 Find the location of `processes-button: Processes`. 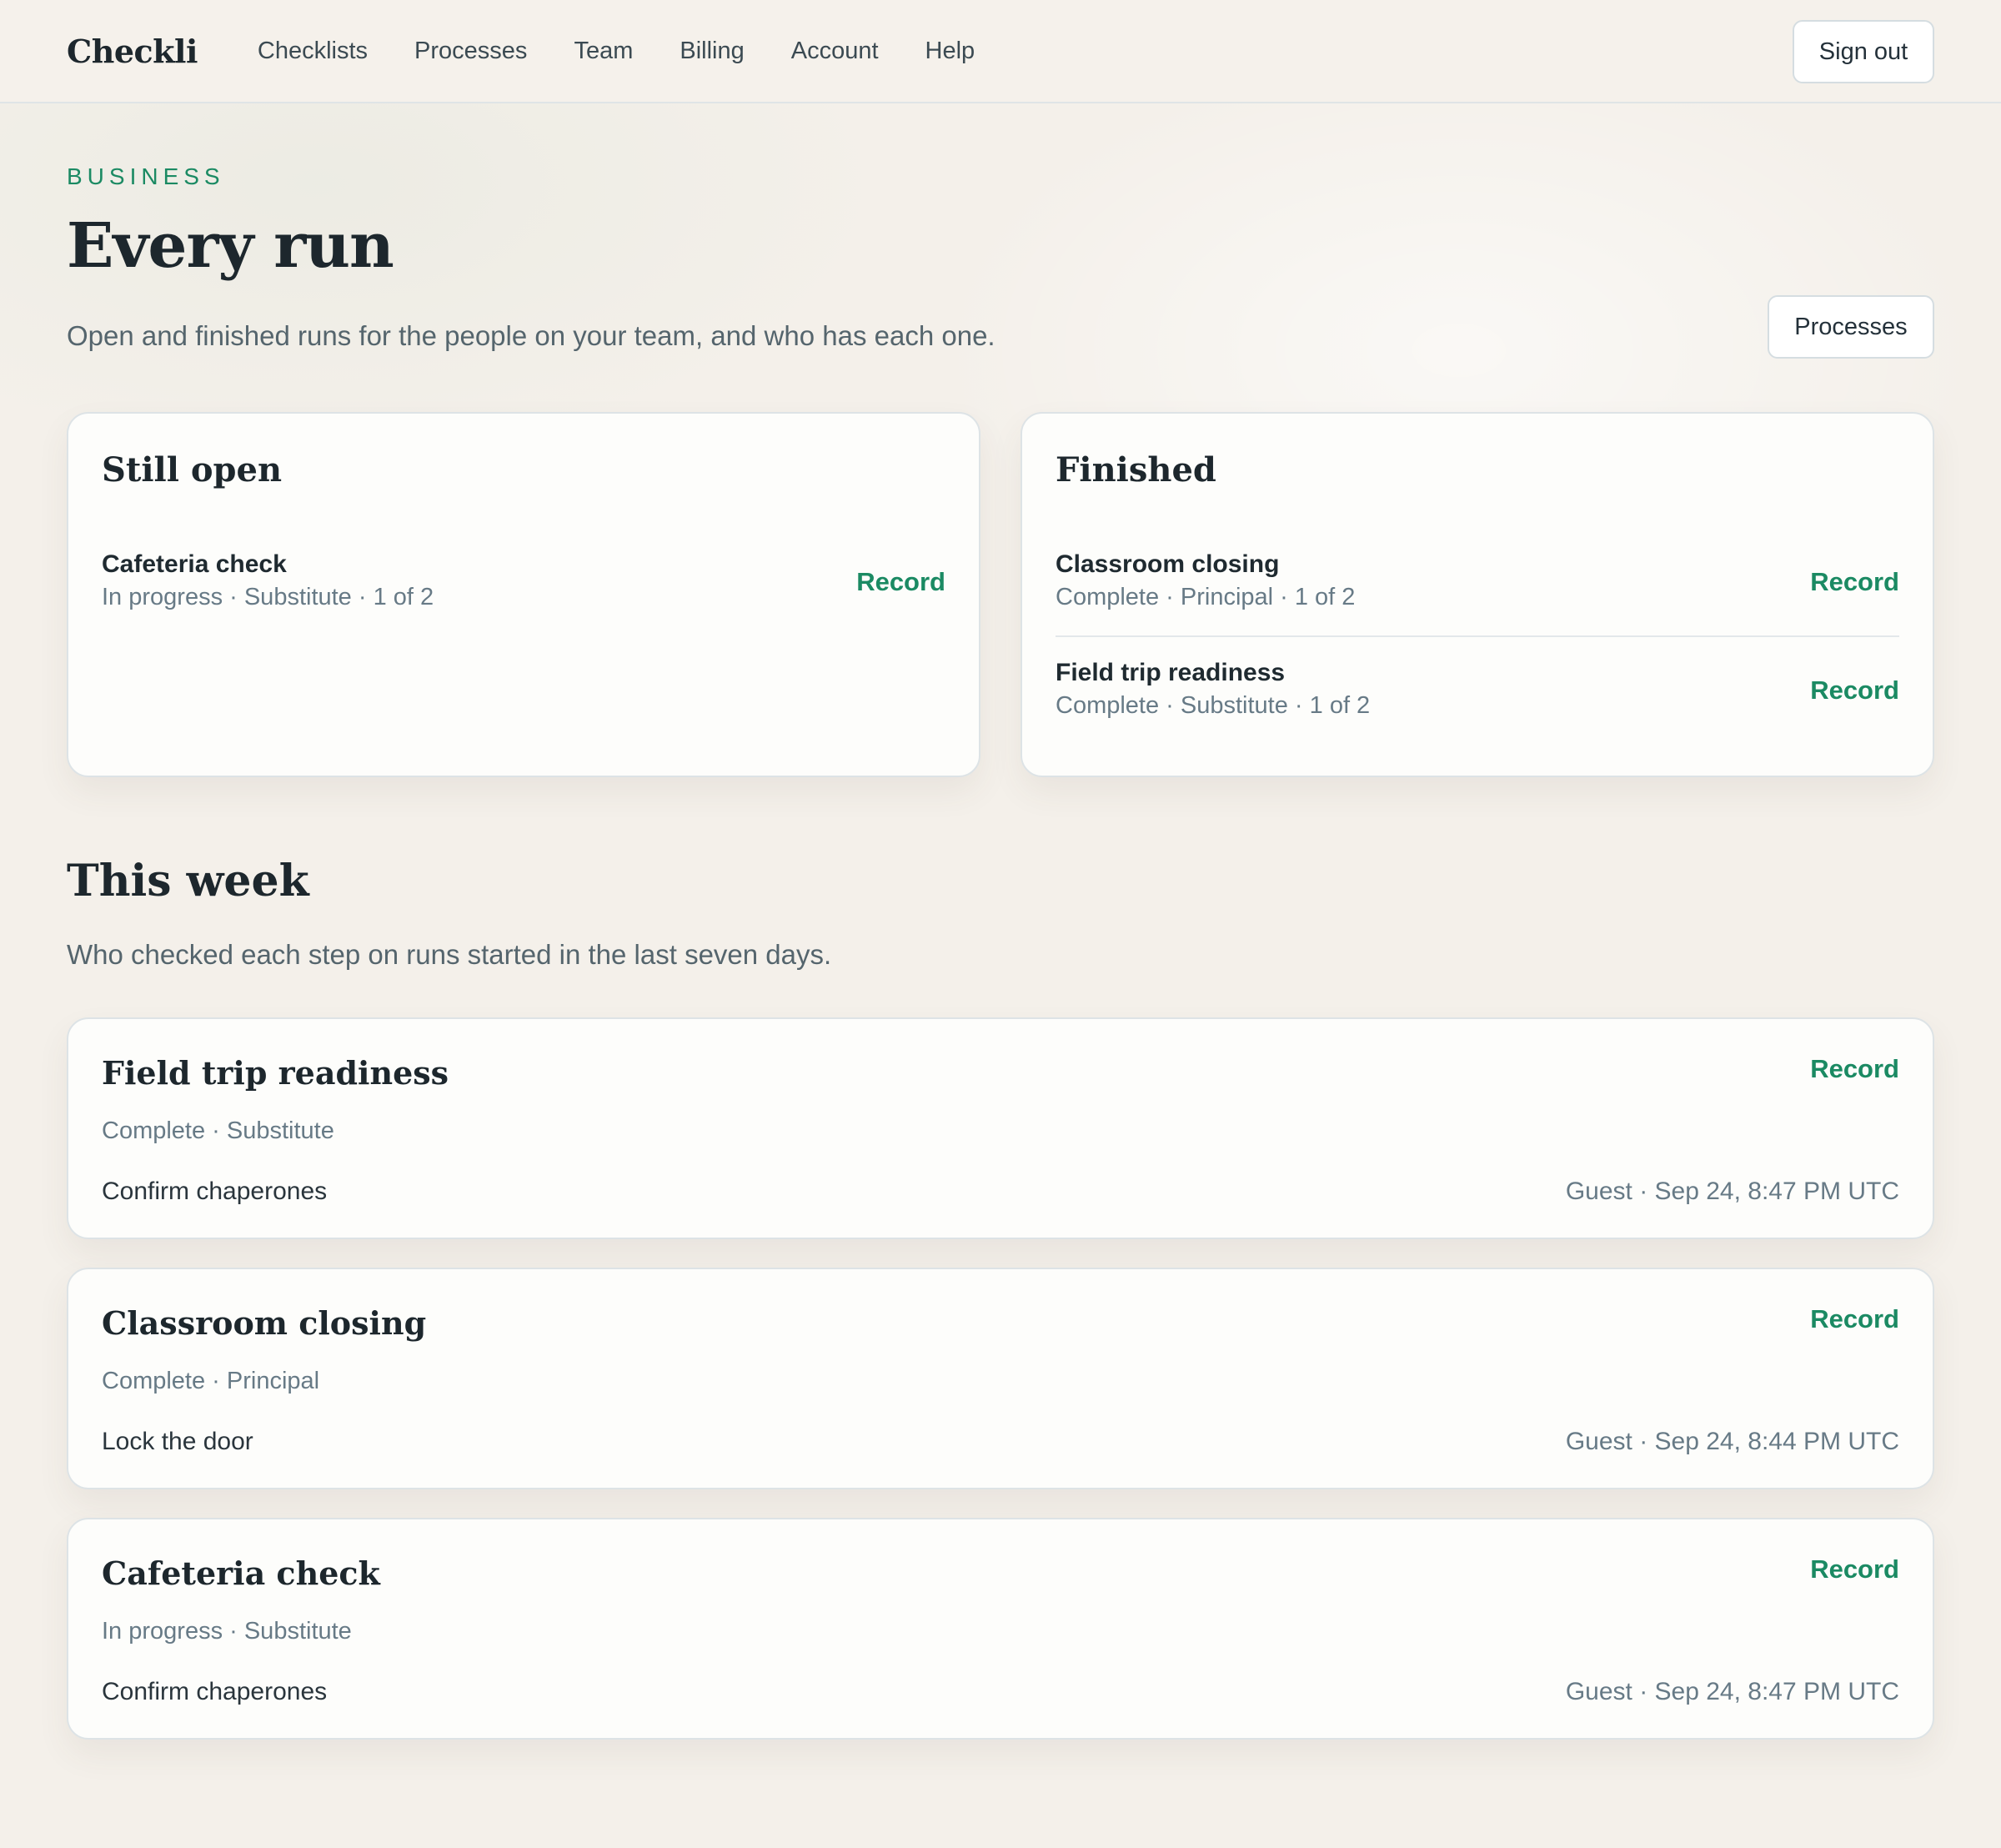

processes-button: Processes is located at coordinates (1851, 327).